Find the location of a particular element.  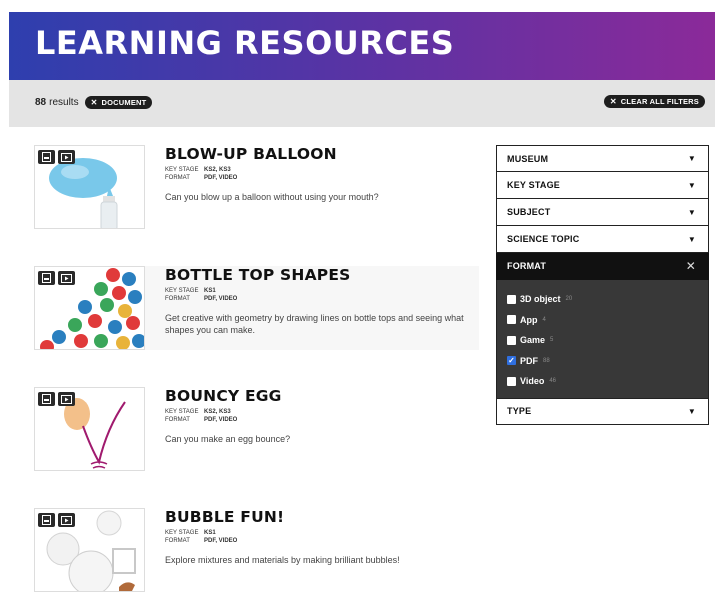

option-label: Game is located at coordinates (533, 340).